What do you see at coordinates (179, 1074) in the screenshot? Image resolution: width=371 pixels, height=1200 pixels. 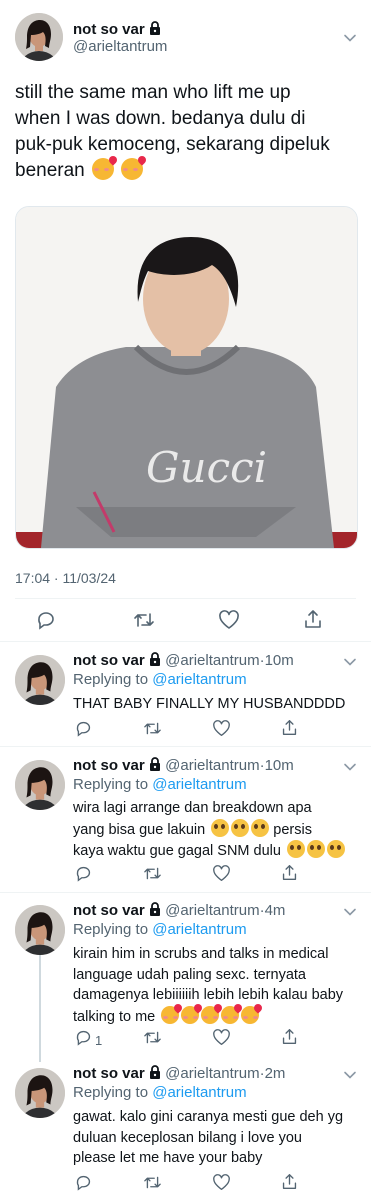 I see `reply-header: not so var @arieltantrum·2m` at bounding box center [179, 1074].